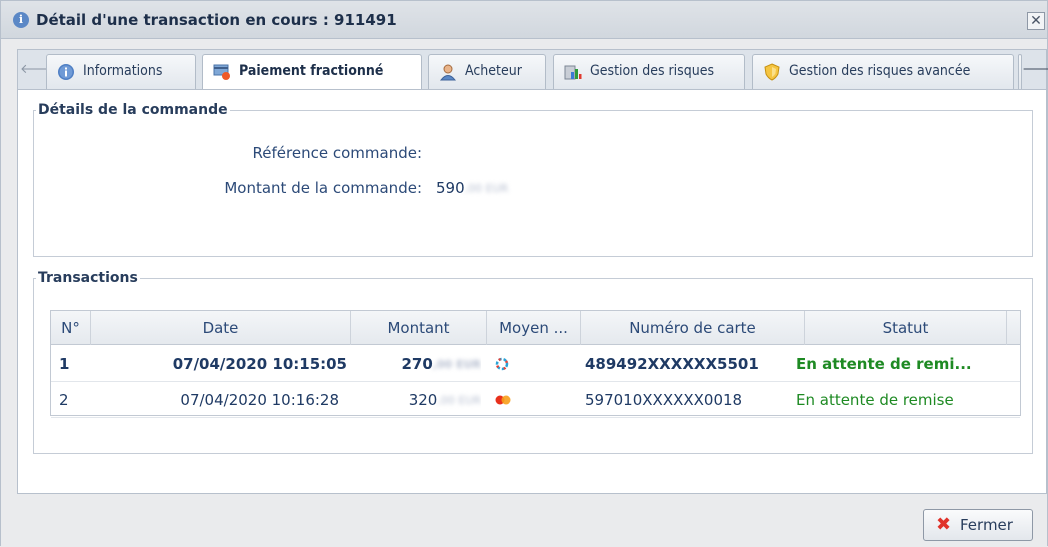  I want to click on cell-date: 07/04/2020 10:15:05, so click(259, 364).